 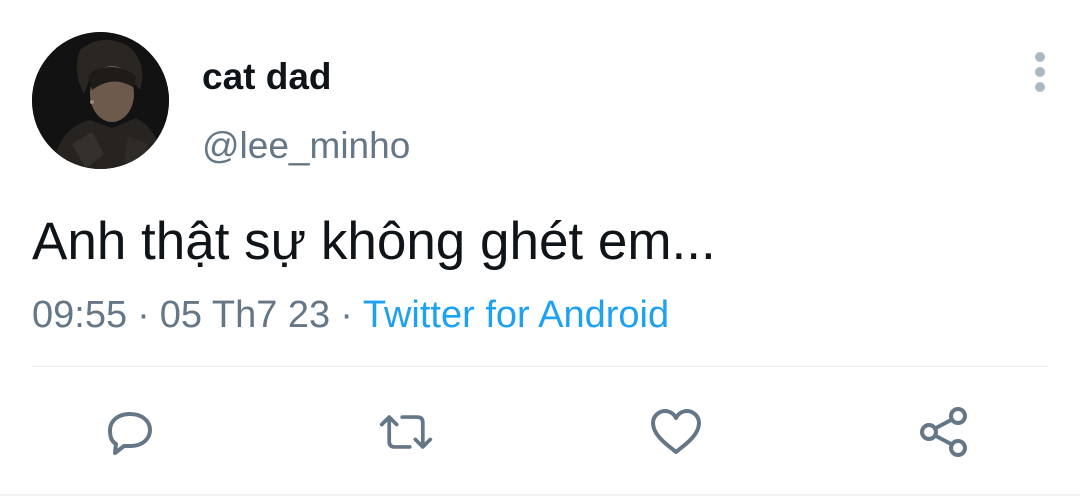 What do you see at coordinates (267, 77) in the screenshot?
I see `display-name: cat dad` at bounding box center [267, 77].